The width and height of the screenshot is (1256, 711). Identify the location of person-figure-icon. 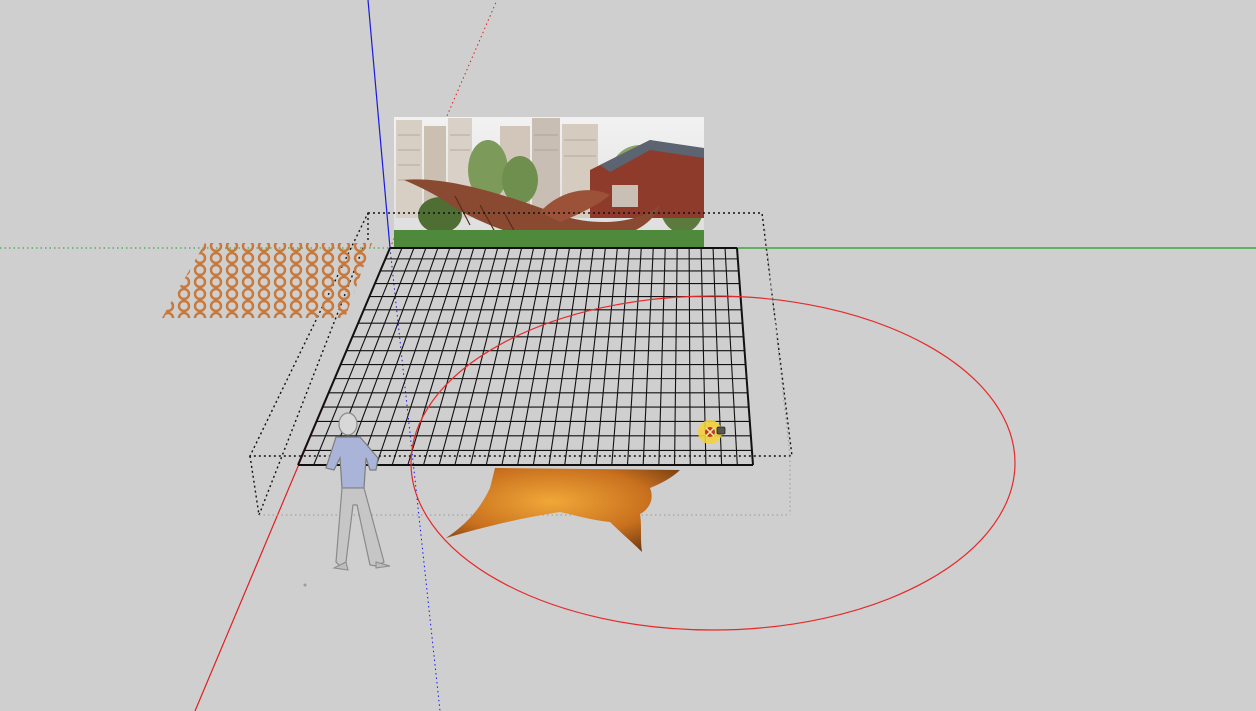
(358, 491).